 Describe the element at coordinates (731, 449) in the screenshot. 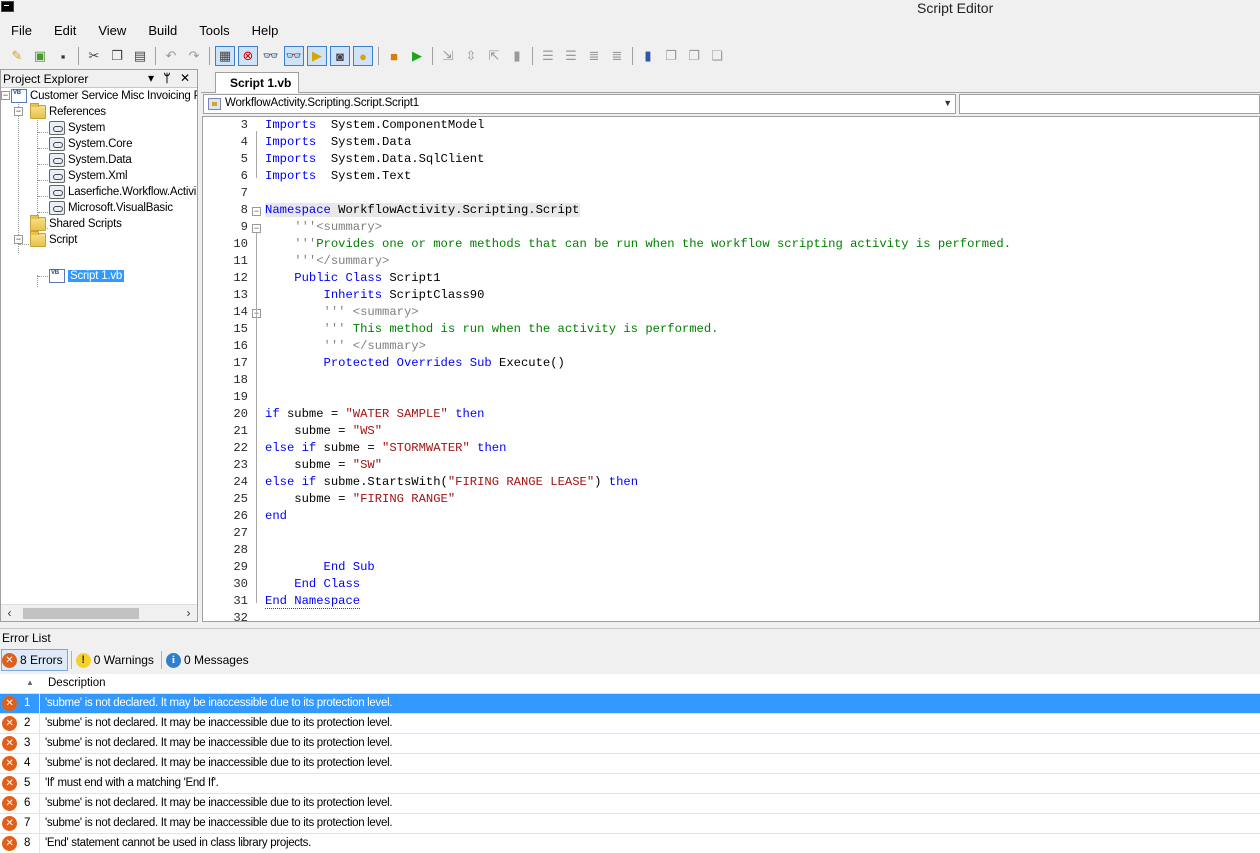

I see `code-line: 22 else if subme = "STORMWATER" then` at that location.